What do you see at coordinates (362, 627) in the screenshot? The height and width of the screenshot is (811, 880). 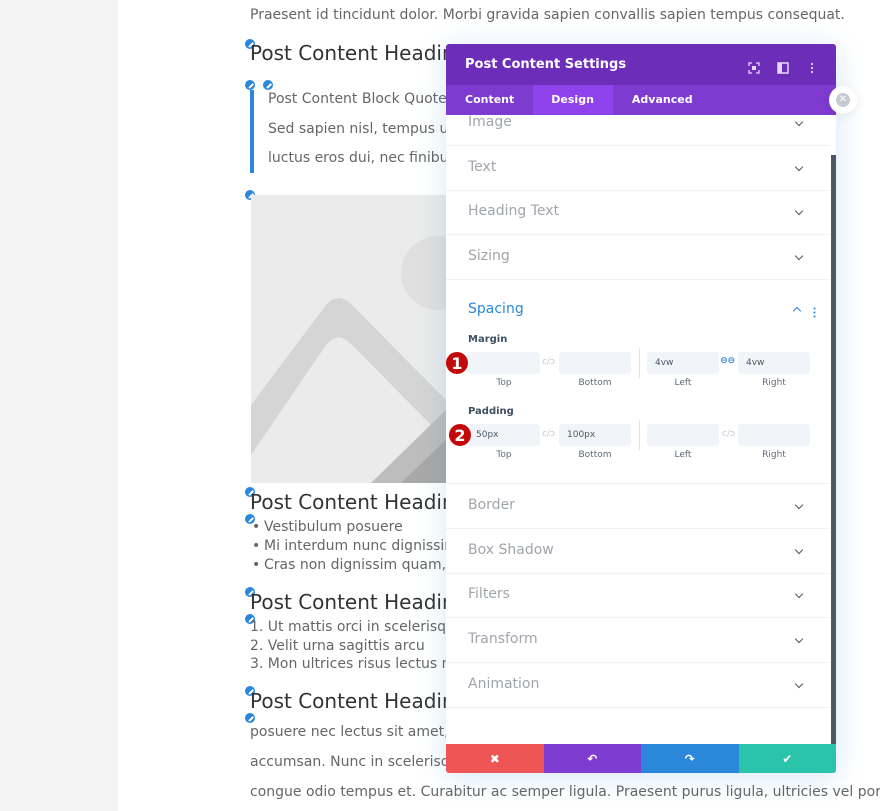 I see `list-item: 1. Ut mattis orci in scelerisque t` at bounding box center [362, 627].